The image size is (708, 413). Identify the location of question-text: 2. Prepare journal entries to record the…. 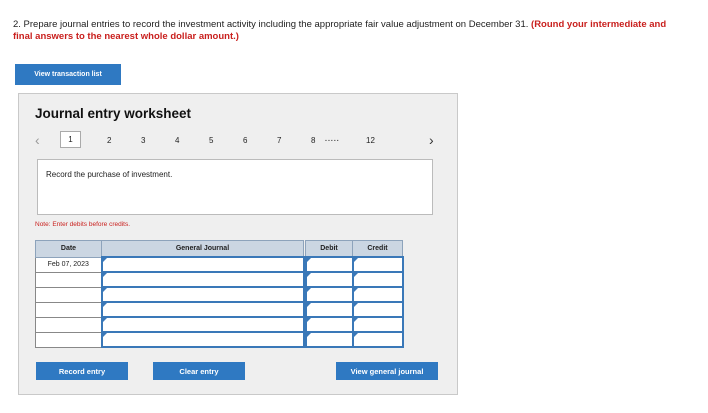
(343, 31).